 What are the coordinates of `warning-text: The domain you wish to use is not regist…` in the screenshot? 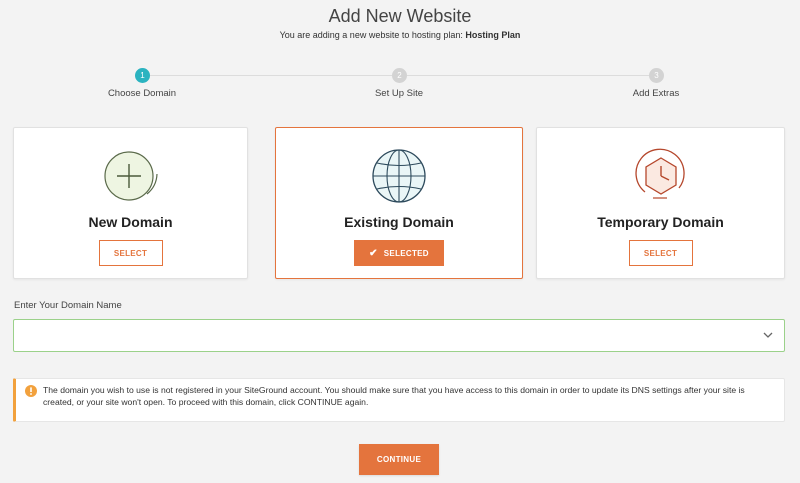 It's located at (394, 396).